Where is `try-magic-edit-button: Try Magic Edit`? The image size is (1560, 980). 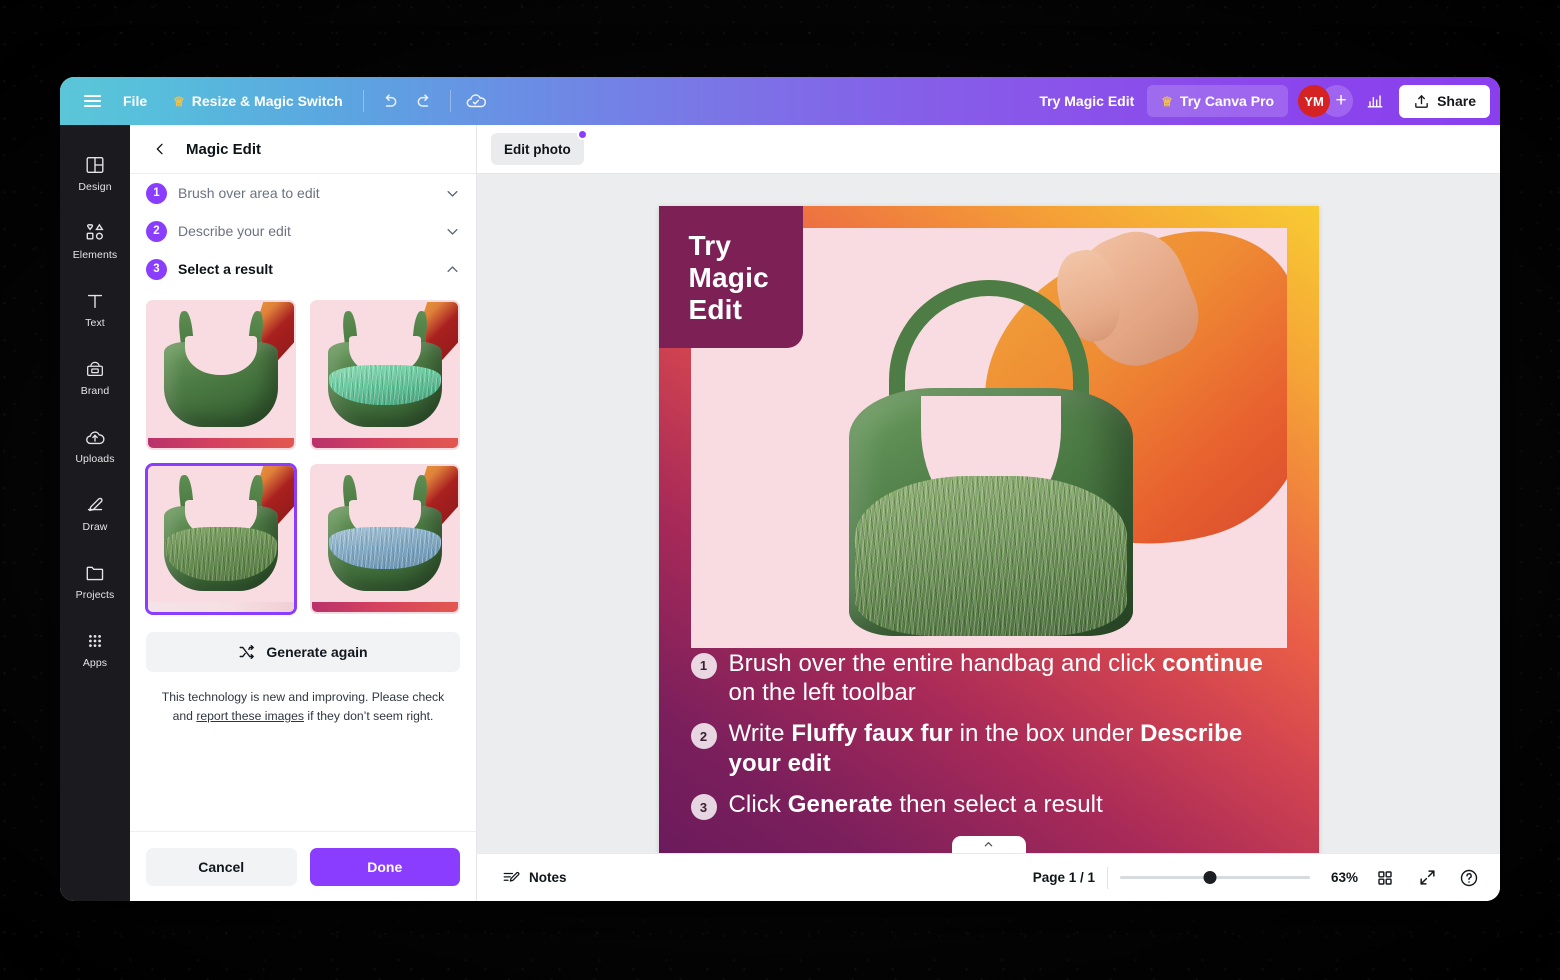 try-magic-edit-button: Try Magic Edit is located at coordinates (1086, 101).